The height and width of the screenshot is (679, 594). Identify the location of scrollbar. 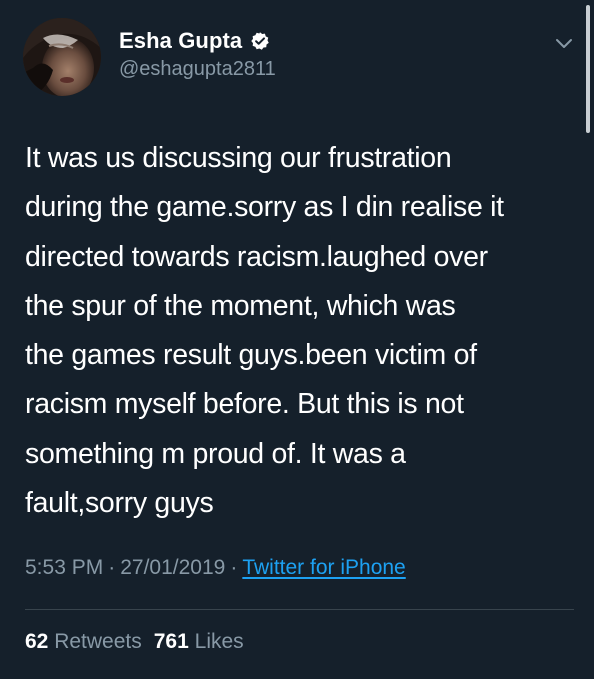
(588, 69).